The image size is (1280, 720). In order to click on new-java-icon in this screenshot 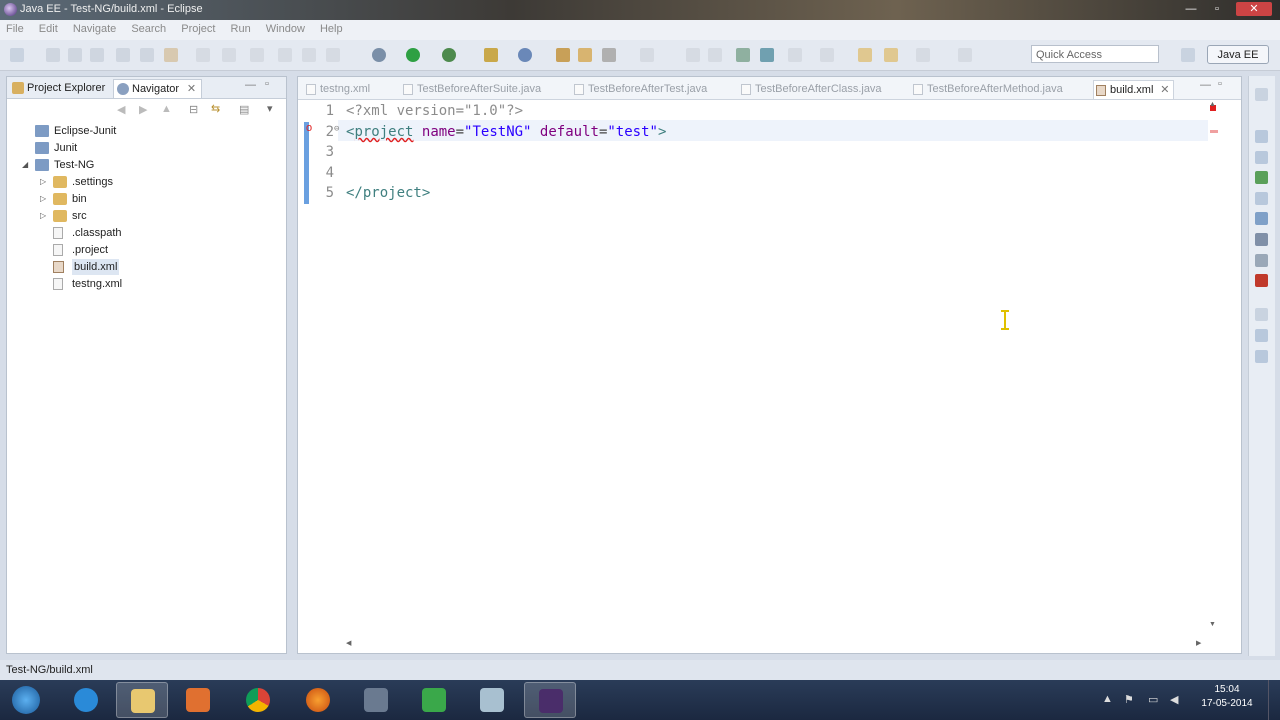, I will do `click(525, 55)`.